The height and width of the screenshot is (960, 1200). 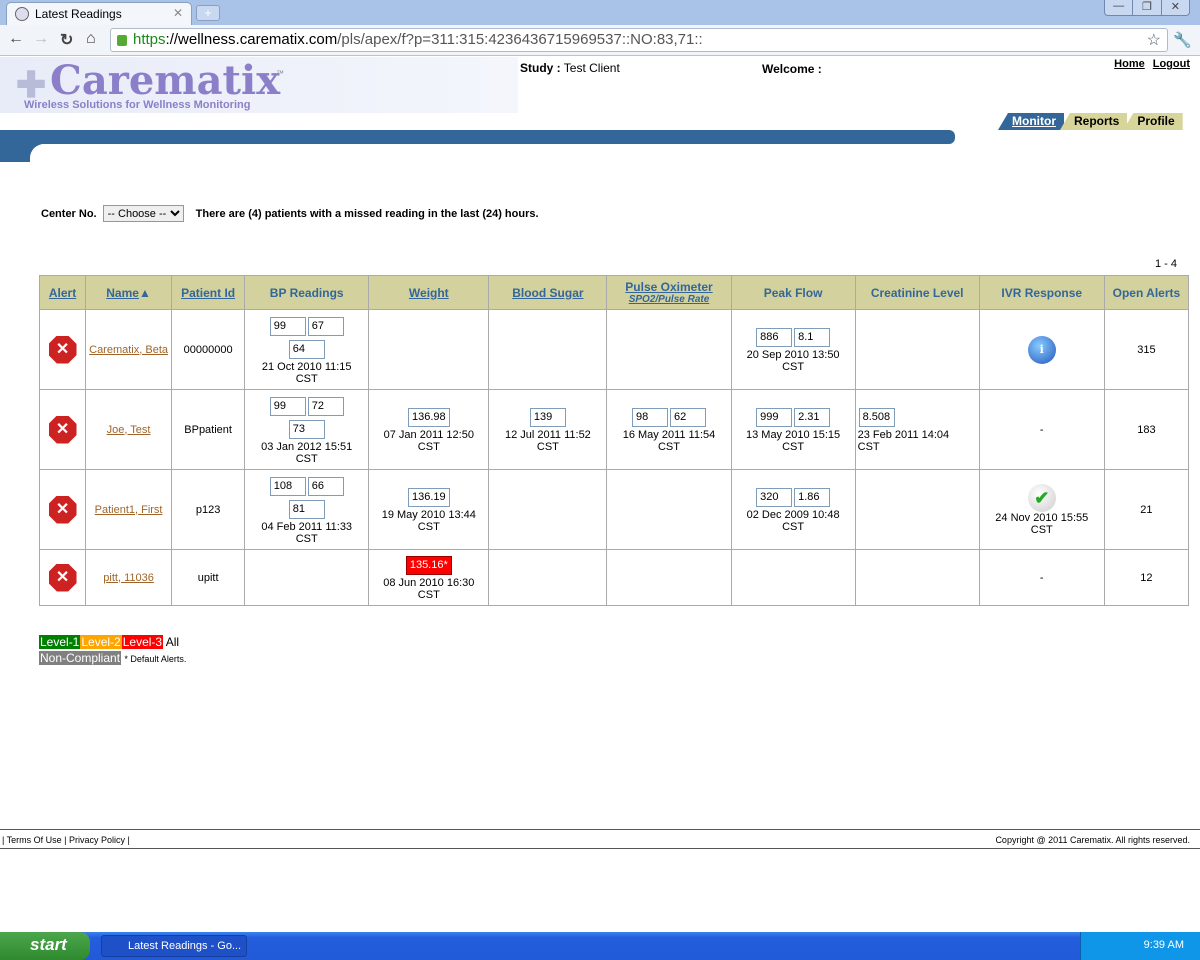 I want to click on bp-timezone: CST, so click(x=306, y=378).